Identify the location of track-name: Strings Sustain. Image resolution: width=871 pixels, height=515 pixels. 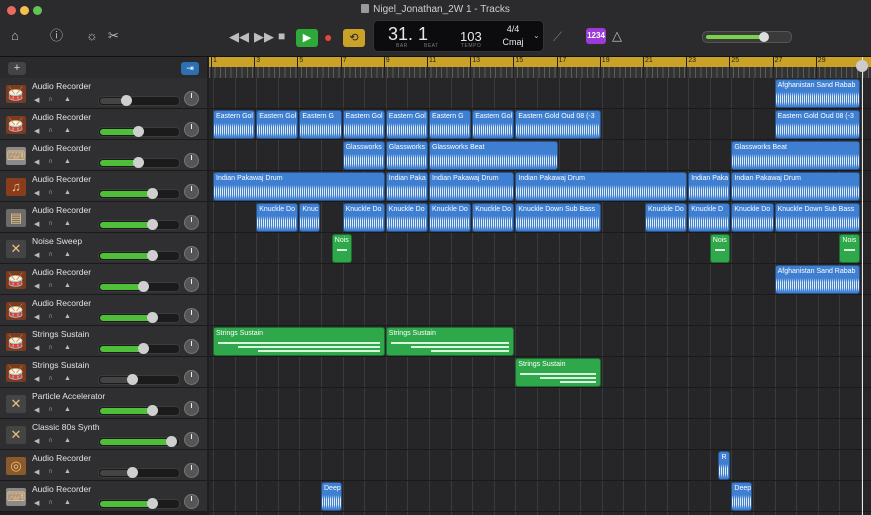
(60, 334).